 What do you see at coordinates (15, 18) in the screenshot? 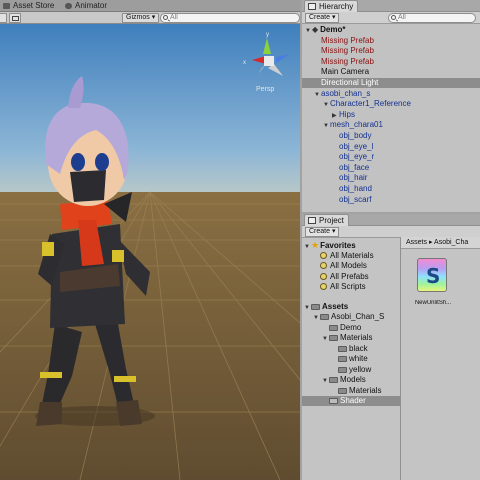
I see `render-paths-button` at bounding box center [15, 18].